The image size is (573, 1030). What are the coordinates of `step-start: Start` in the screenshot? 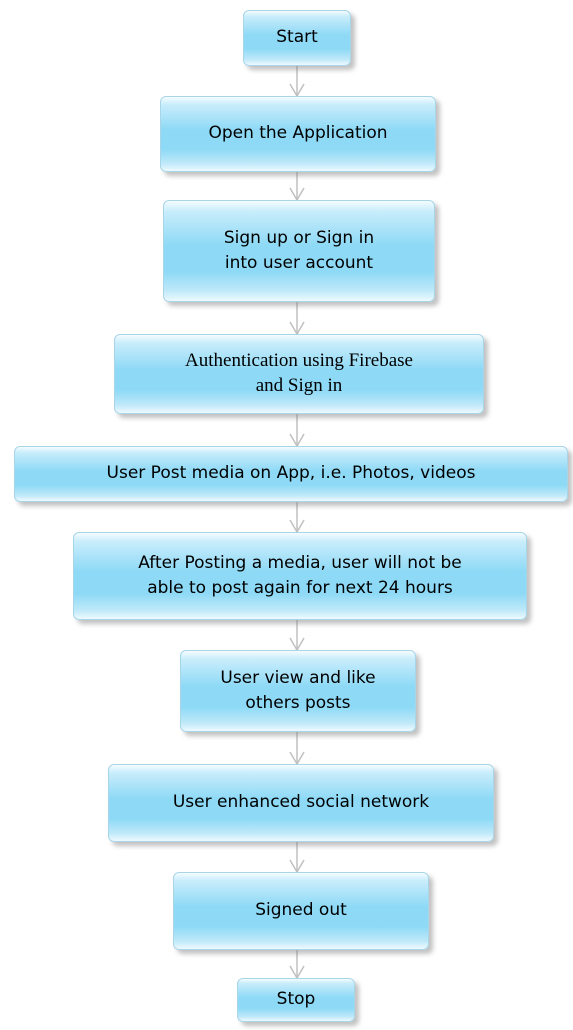 It's located at (297, 38).